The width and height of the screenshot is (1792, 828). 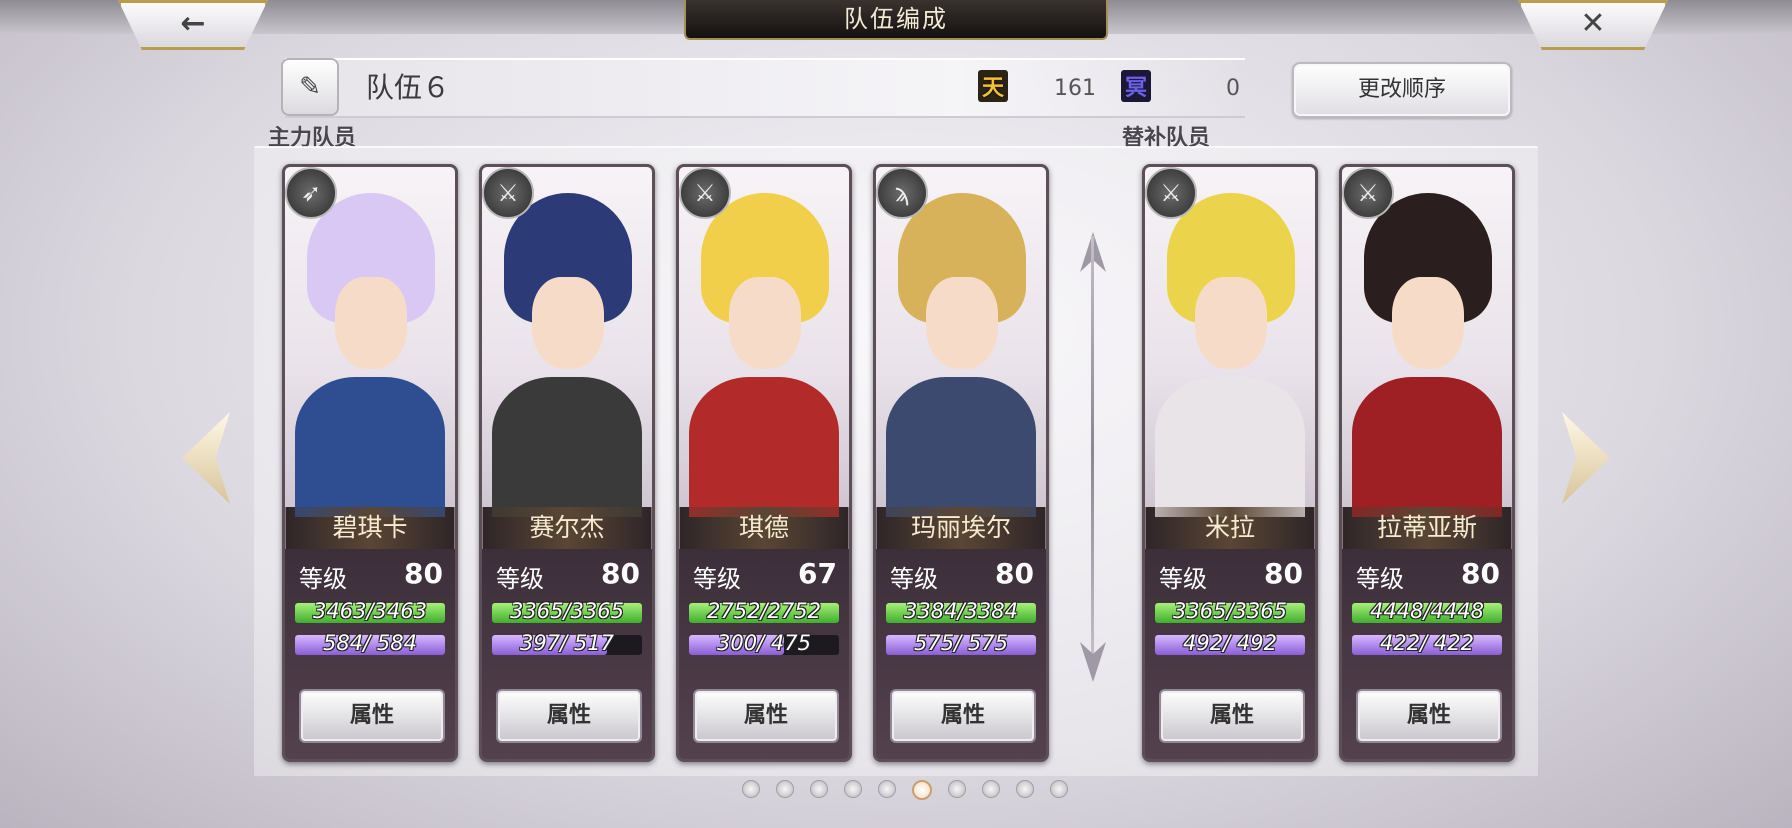 I want to click on underworld-value: 0, so click(x=1233, y=88).